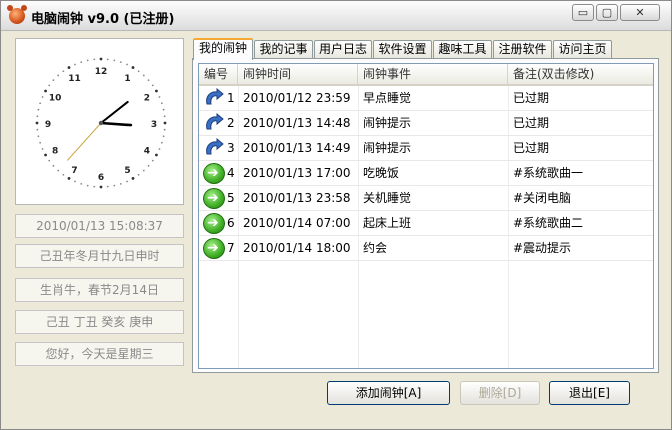 The width and height of the screenshot is (672, 430). Describe the element at coordinates (127, 79) in the screenshot. I see `clock-numeral: 1` at that location.